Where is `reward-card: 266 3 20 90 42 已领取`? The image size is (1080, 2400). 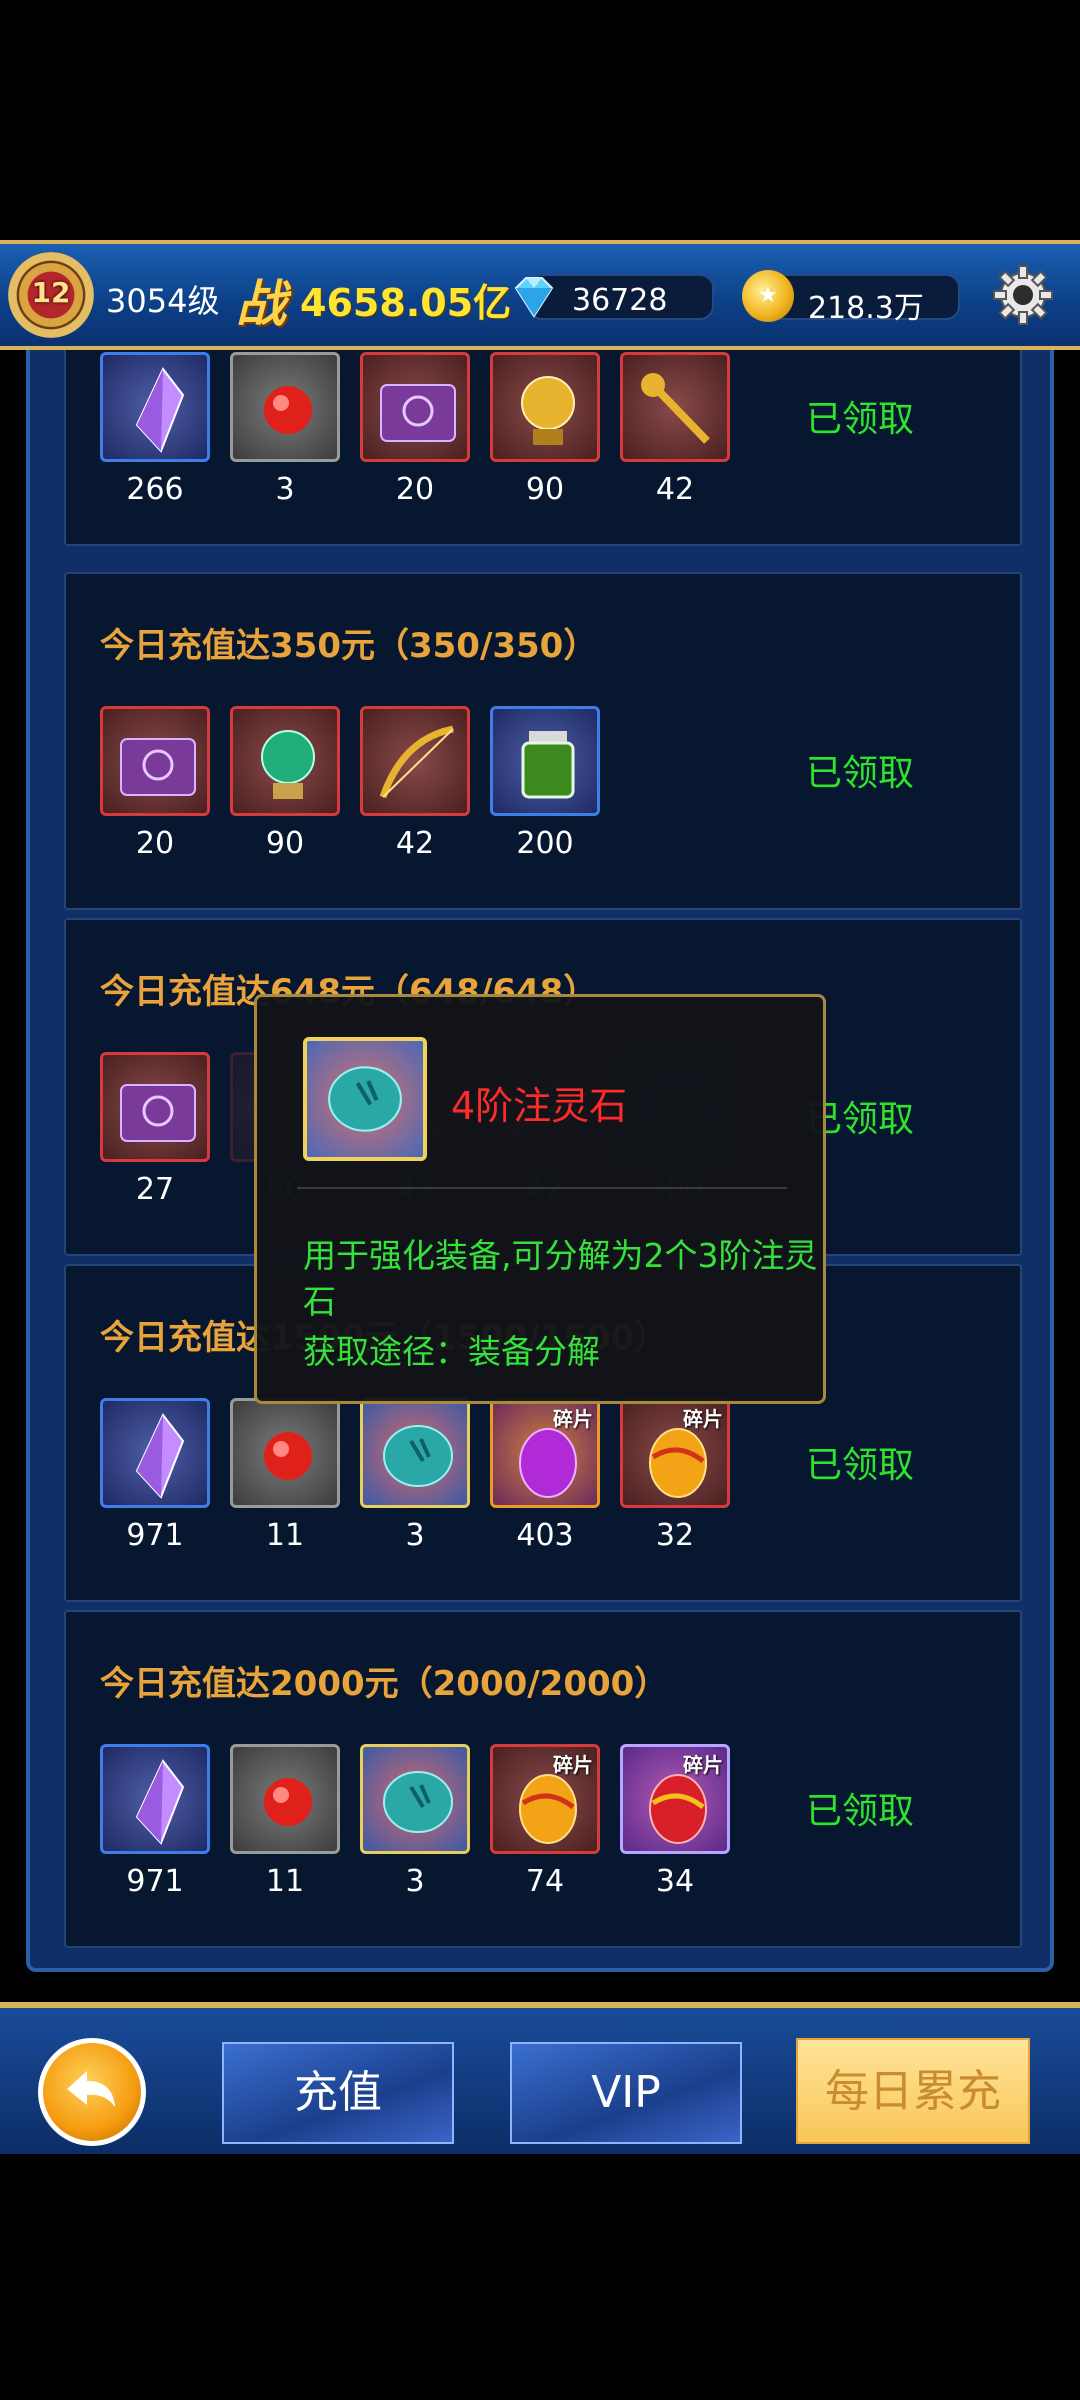
reward-card: 266 3 20 90 42 已领取 is located at coordinates (543, 448).